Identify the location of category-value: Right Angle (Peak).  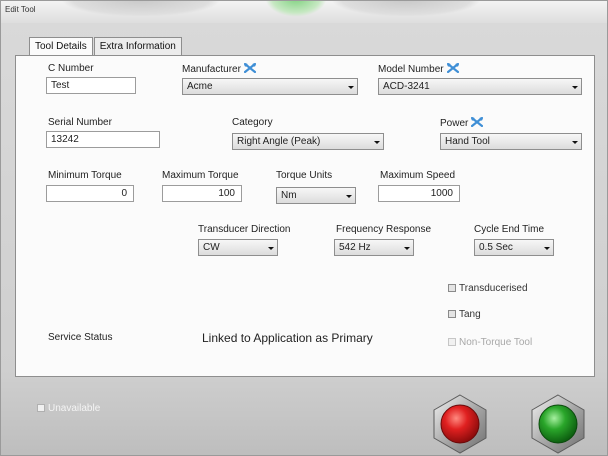
(279, 141).